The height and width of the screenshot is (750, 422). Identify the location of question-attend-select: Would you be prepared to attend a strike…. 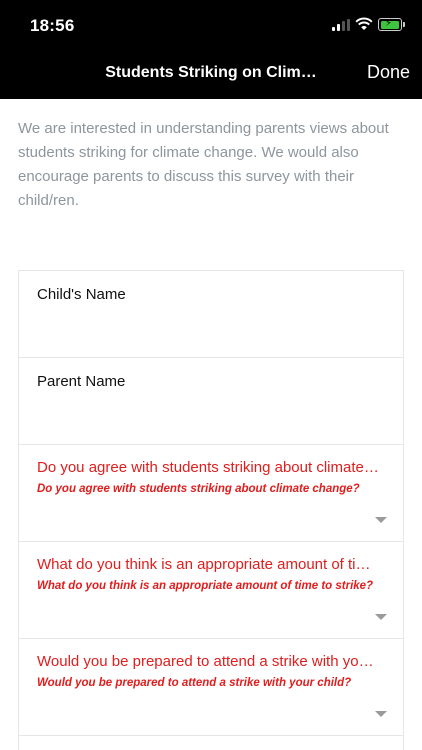
(211, 687).